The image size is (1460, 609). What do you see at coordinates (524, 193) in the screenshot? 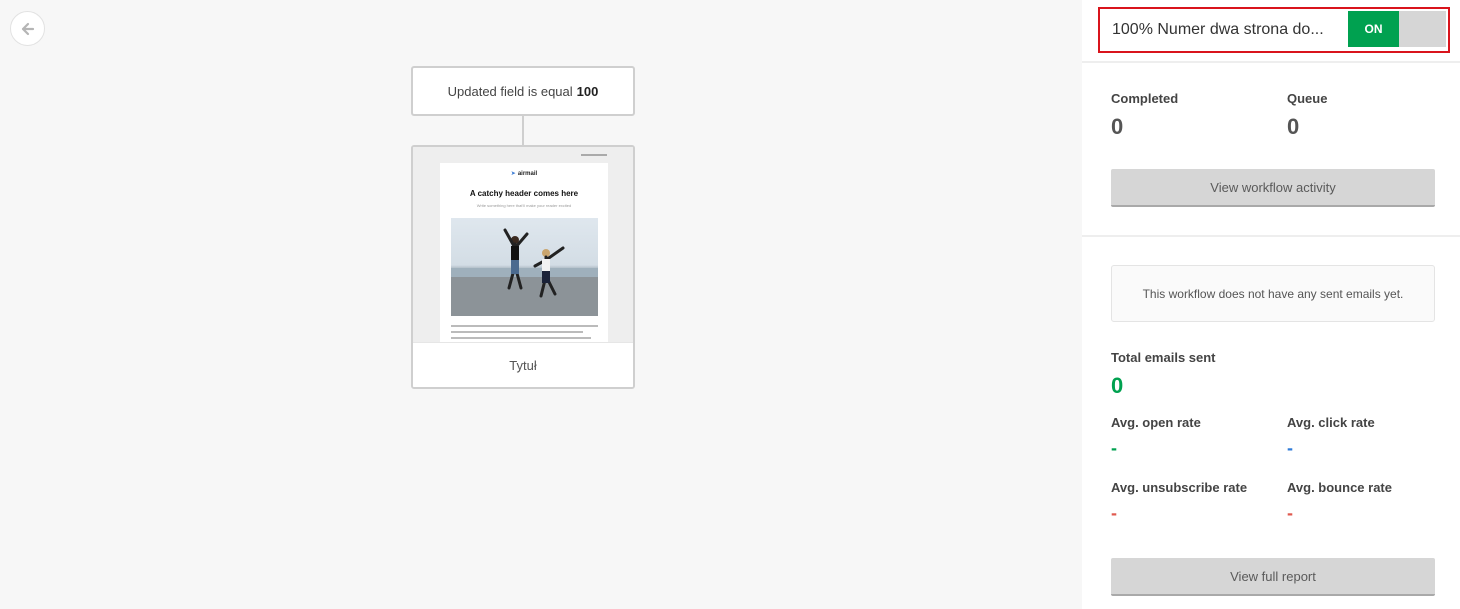
I see `preview-header: A catchy header comes here` at bounding box center [524, 193].